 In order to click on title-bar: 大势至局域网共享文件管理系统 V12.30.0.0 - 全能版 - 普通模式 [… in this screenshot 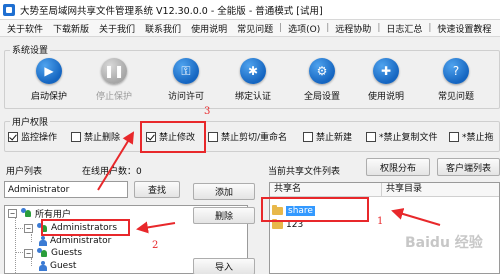, I will do `click(250, 10)`.